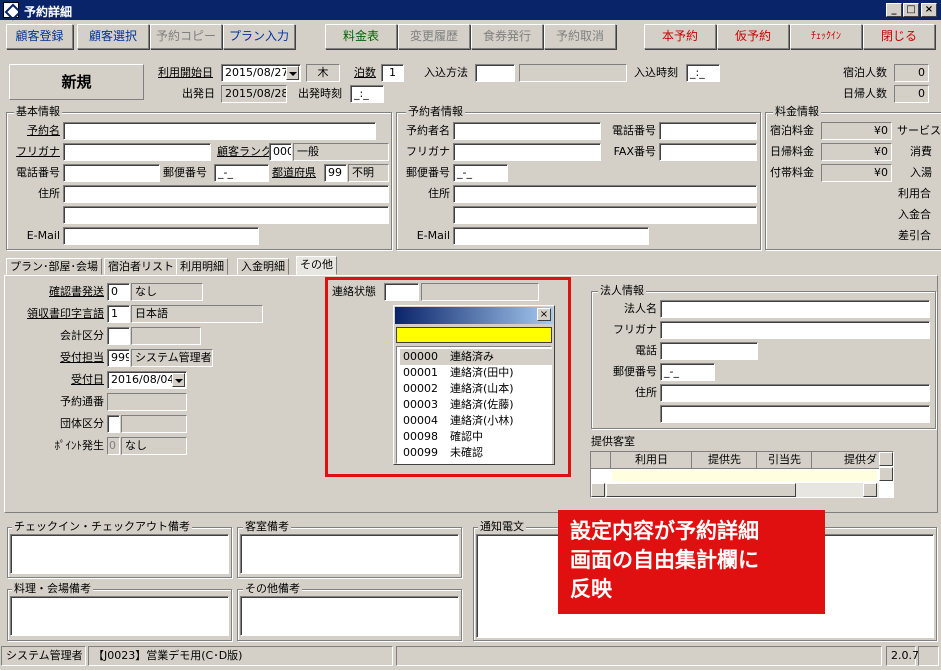 The image size is (941, 670). I want to click on zip-field: _-_, so click(241, 173).